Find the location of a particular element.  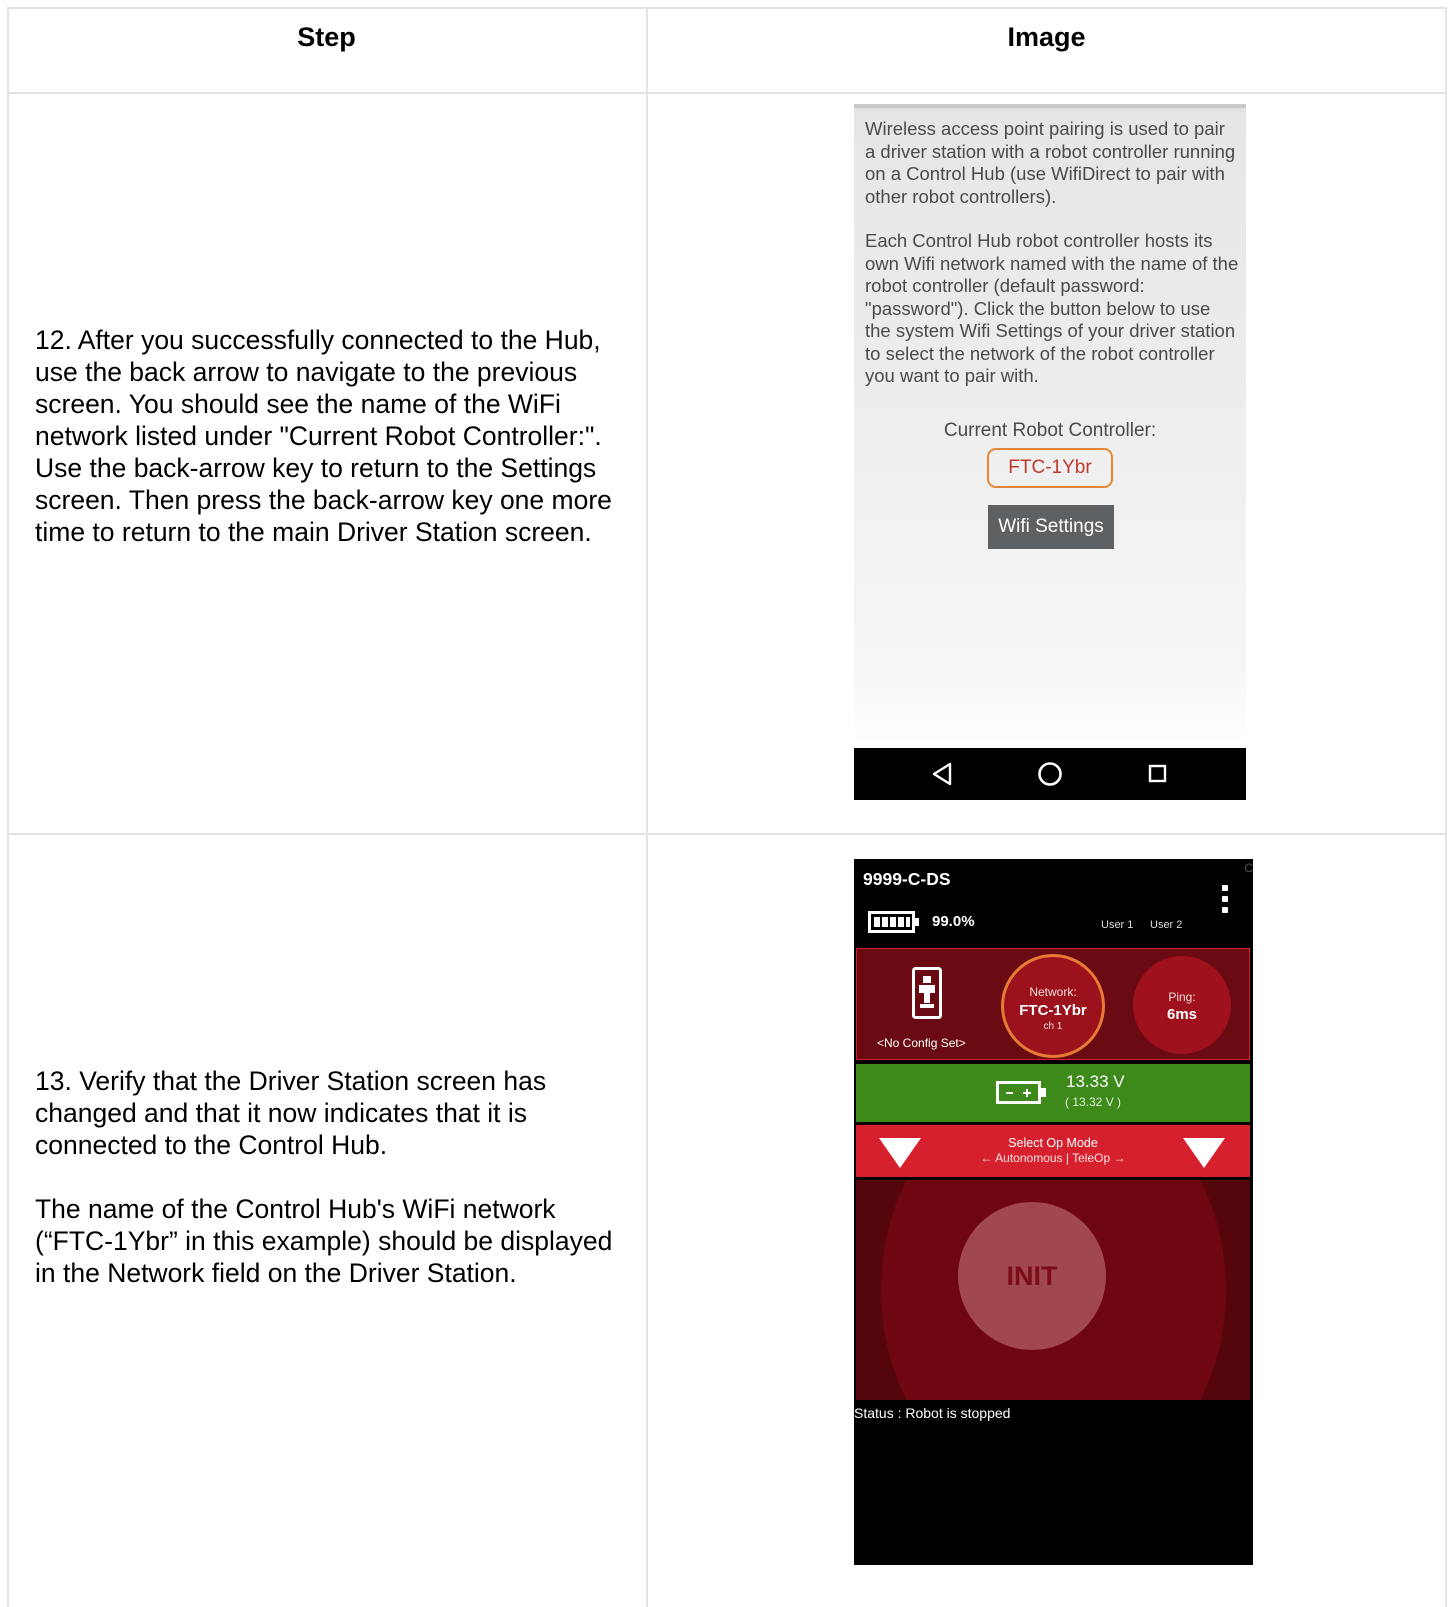

init-button: INIT is located at coordinates (1032, 1276).